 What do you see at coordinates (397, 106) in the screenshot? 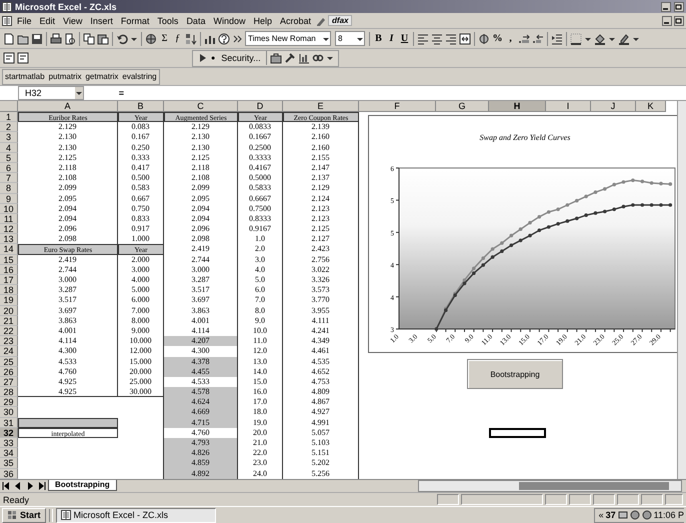
I see `column-header: F` at bounding box center [397, 106].